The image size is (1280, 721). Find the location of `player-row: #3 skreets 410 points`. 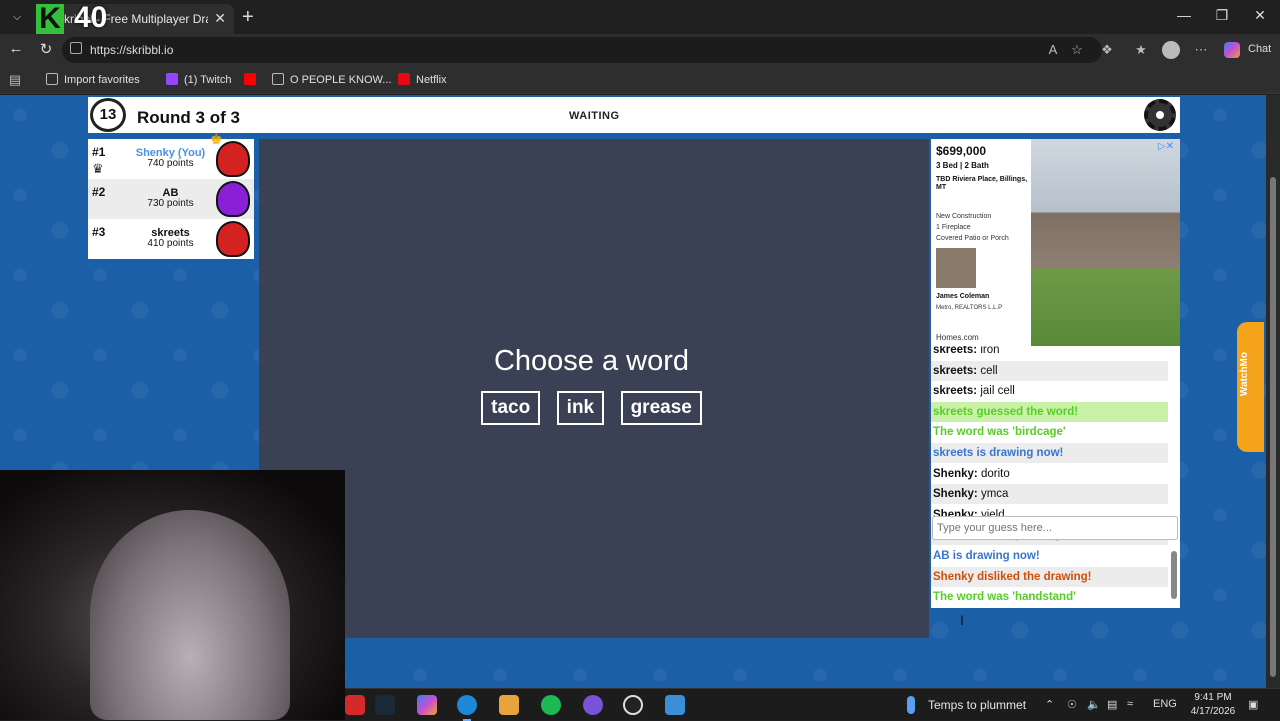

player-row: #3 skreets 410 points is located at coordinates (171, 239).